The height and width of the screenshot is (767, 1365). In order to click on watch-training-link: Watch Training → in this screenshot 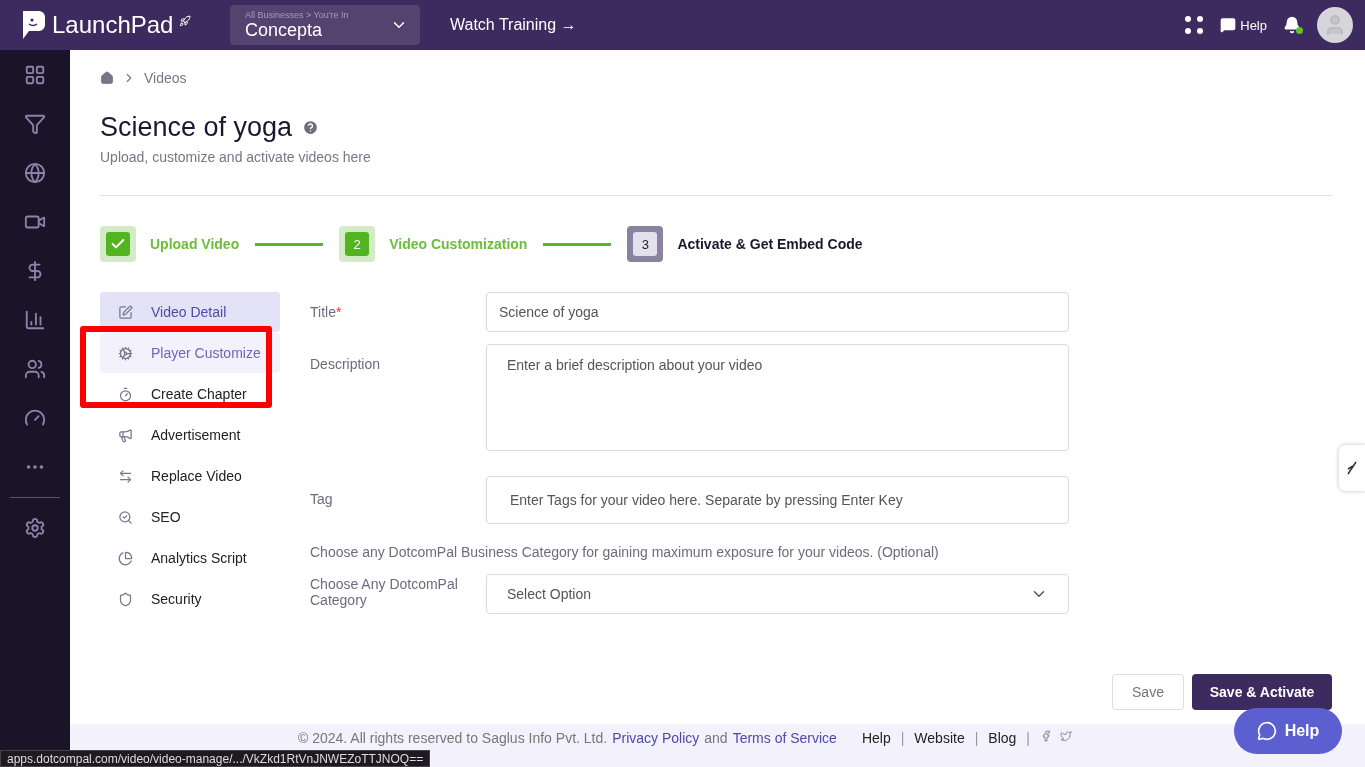, I will do `click(513, 25)`.